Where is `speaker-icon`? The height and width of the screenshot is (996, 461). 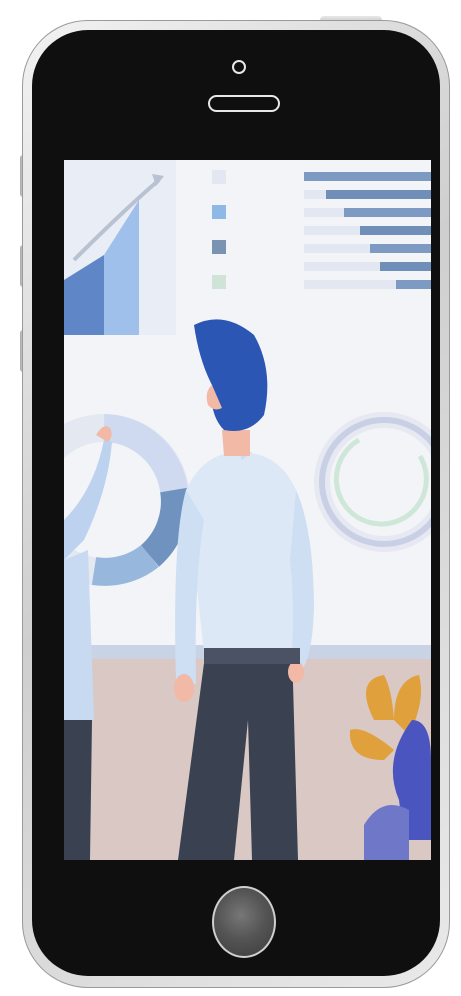
speaker-icon is located at coordinates (244, 103).